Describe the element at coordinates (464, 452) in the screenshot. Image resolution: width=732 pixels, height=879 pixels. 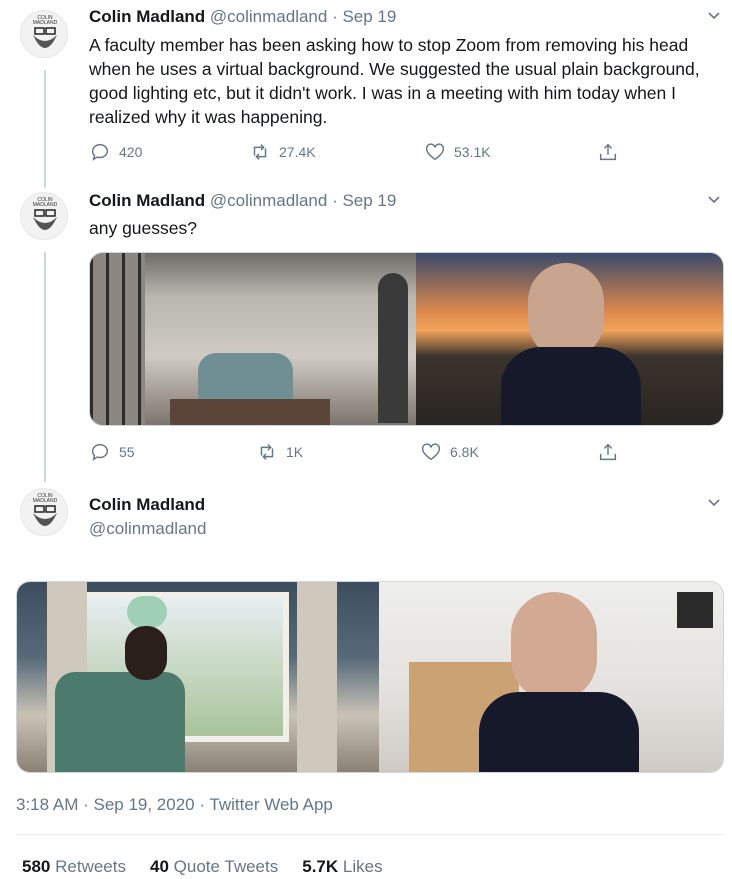
I see `like-count: 6.8K` at that location.